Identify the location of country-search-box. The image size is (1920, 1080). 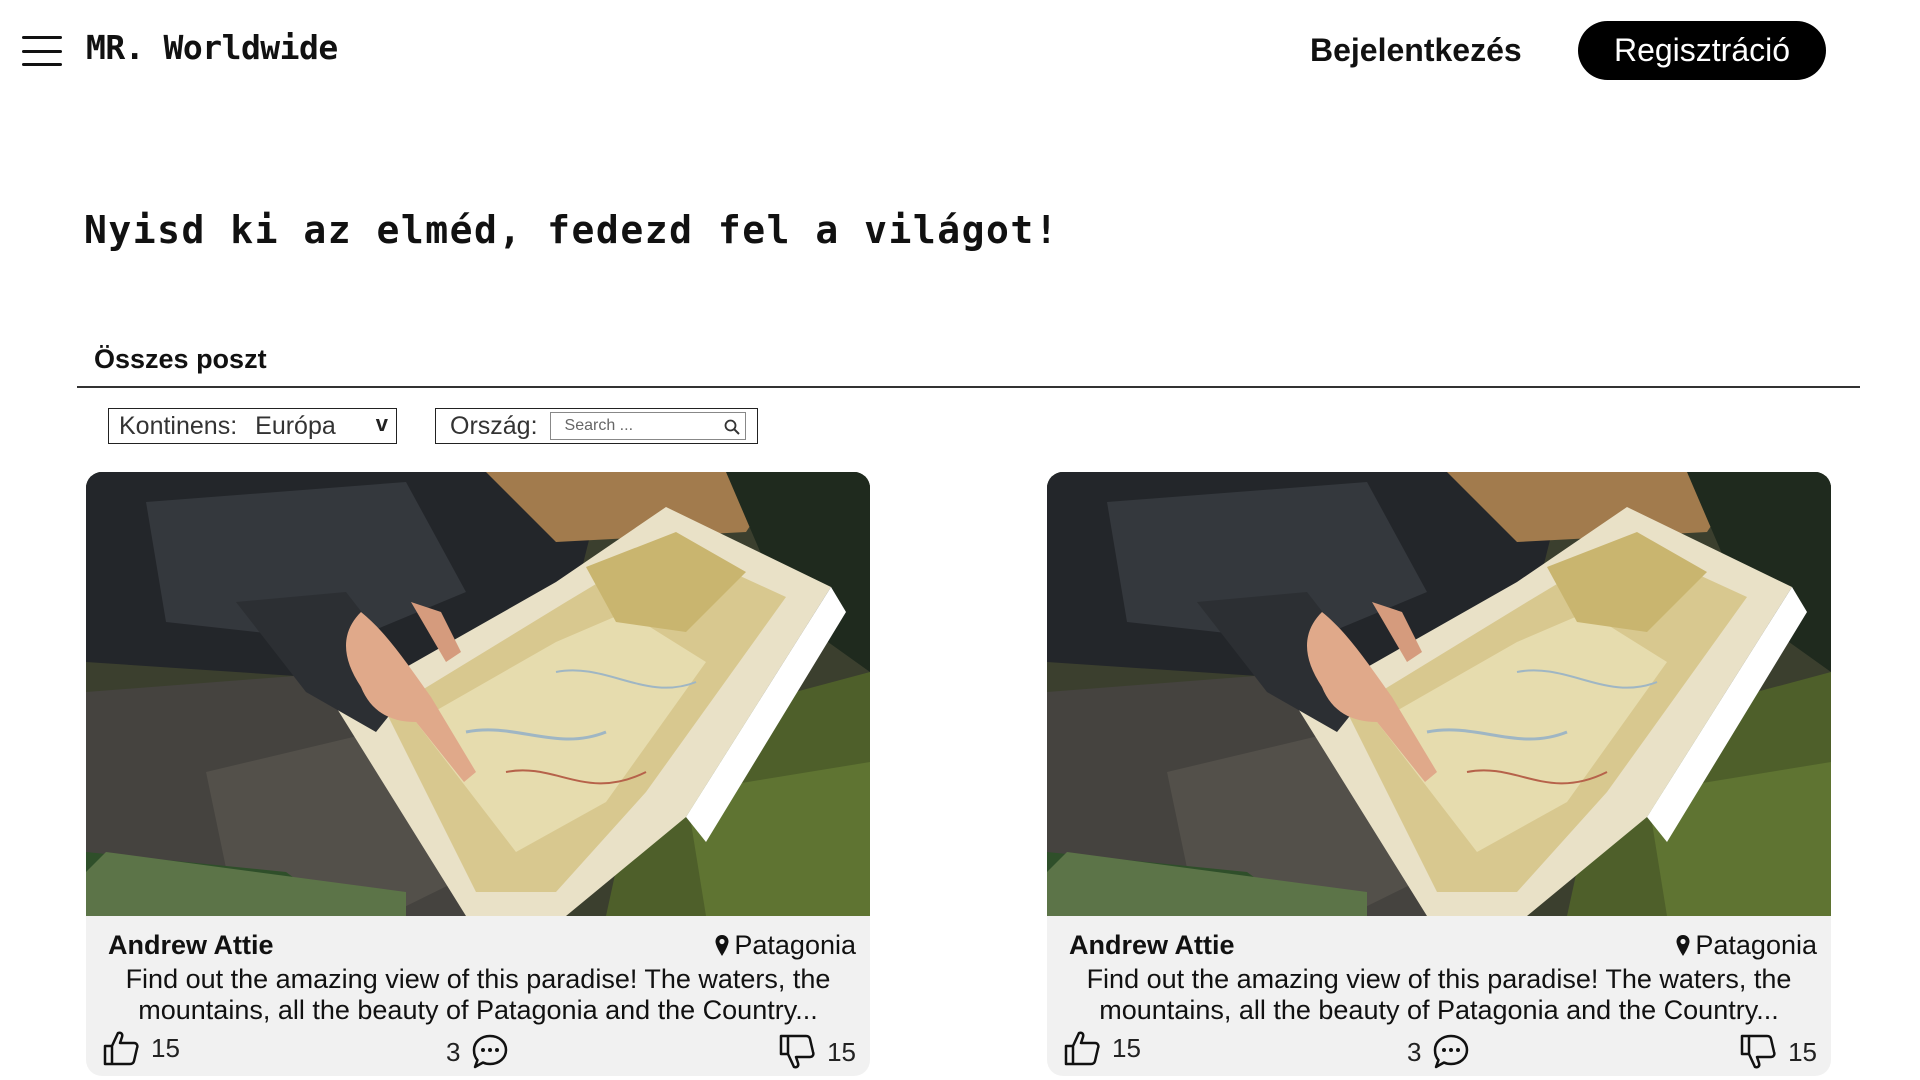
(647, 426).